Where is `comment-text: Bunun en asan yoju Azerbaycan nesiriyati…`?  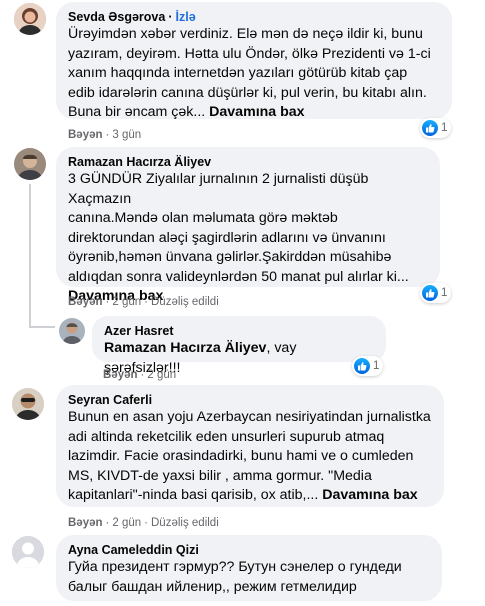
comment-text: Bunun en asan yoju Azerbaycan nesiriyati… is located at coordinates (249, 456).